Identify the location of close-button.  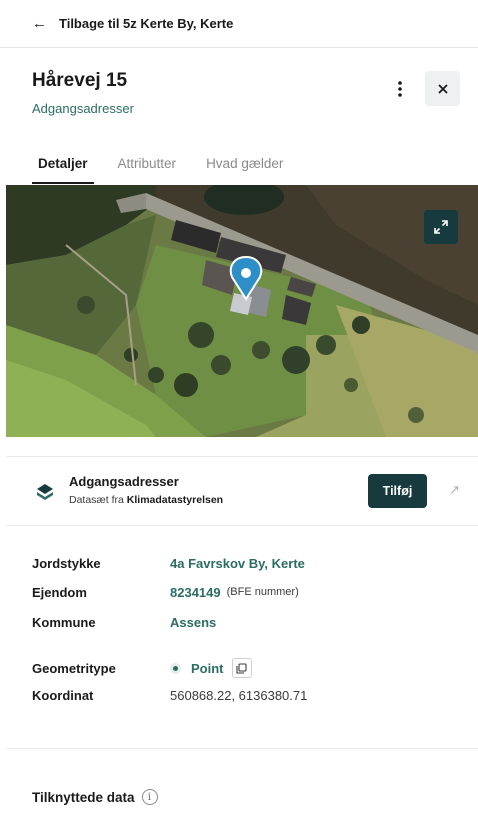
(442, 88).